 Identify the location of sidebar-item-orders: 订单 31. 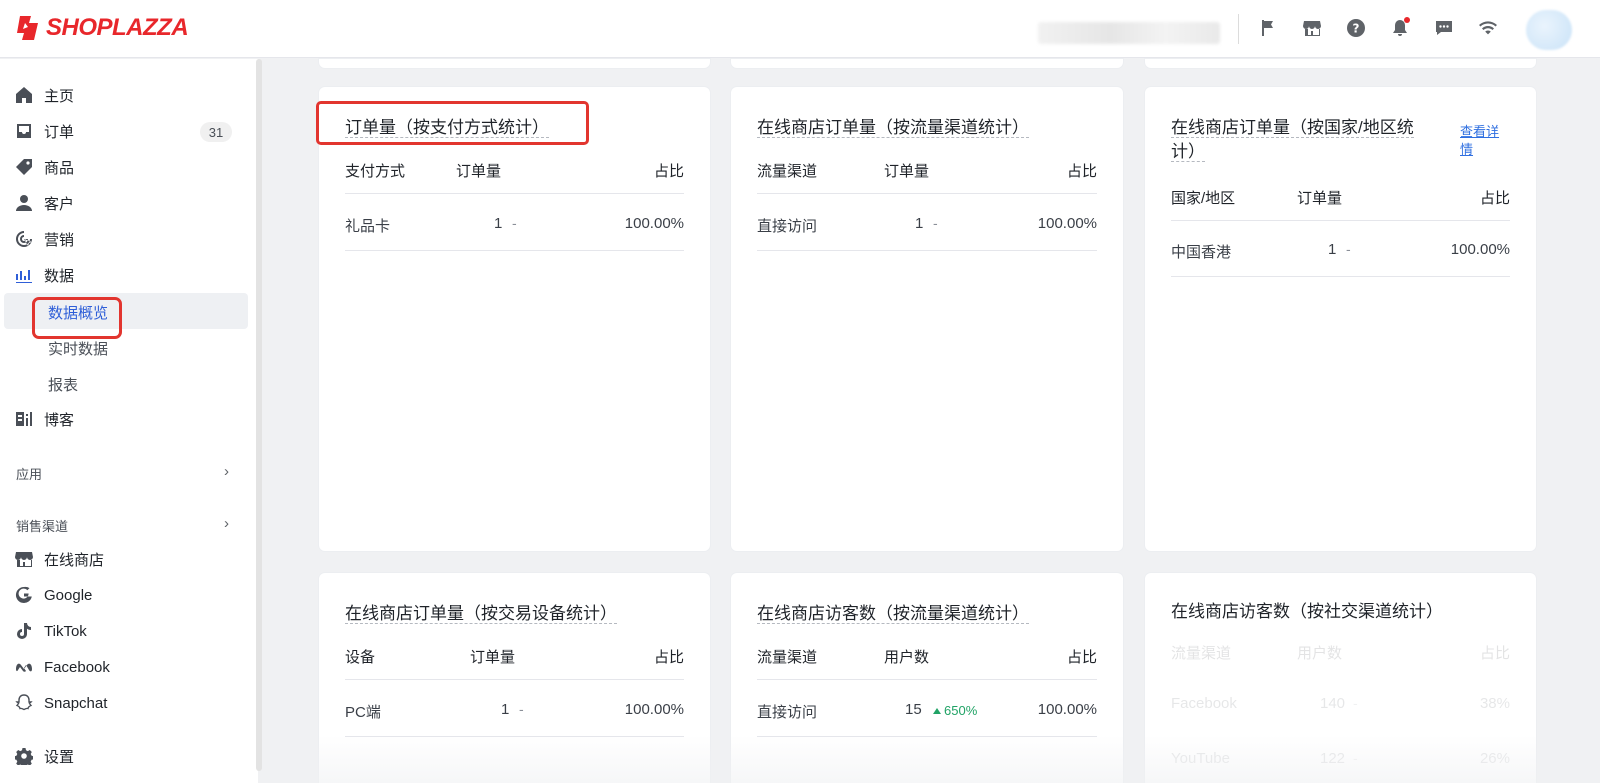
(124, 131).